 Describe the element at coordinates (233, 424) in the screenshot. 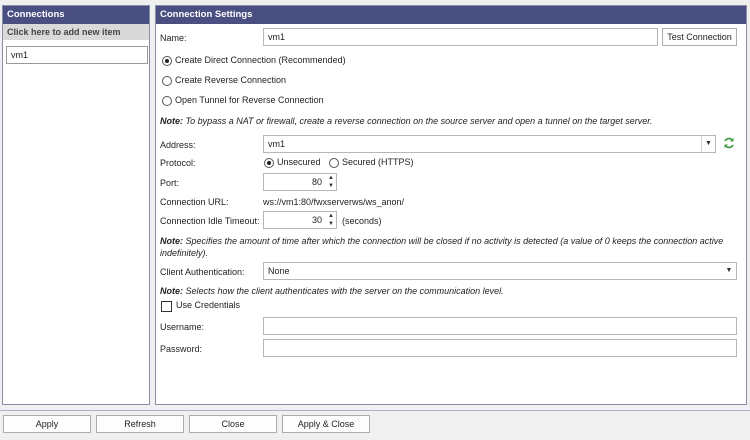

I see `close-button: Close` at that location.